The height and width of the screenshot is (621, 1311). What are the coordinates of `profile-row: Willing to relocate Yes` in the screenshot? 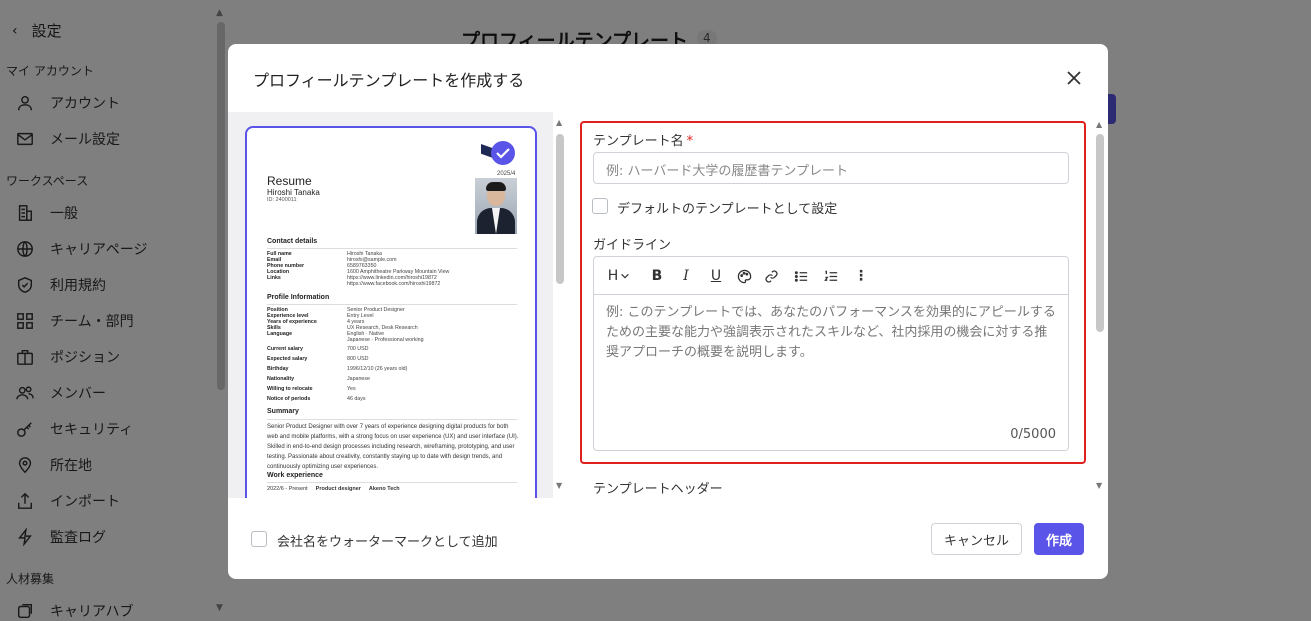 It's located at (311, 389).